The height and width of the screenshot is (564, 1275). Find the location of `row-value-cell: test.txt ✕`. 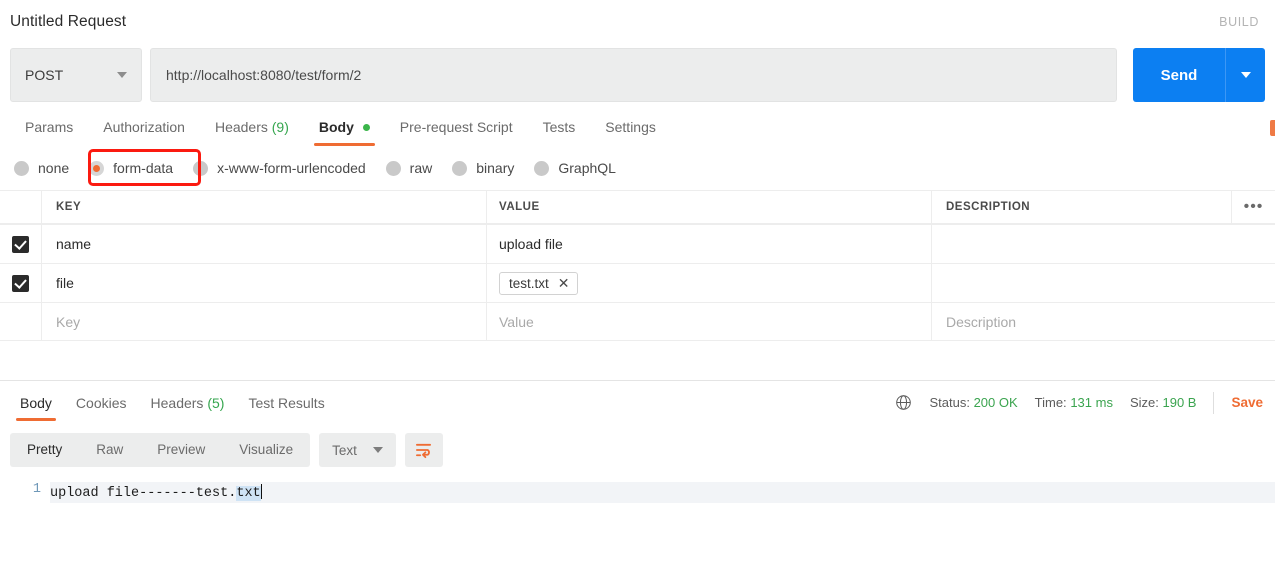

row-value-cell: test.txt ✕ is located at coordinates (709, 283).